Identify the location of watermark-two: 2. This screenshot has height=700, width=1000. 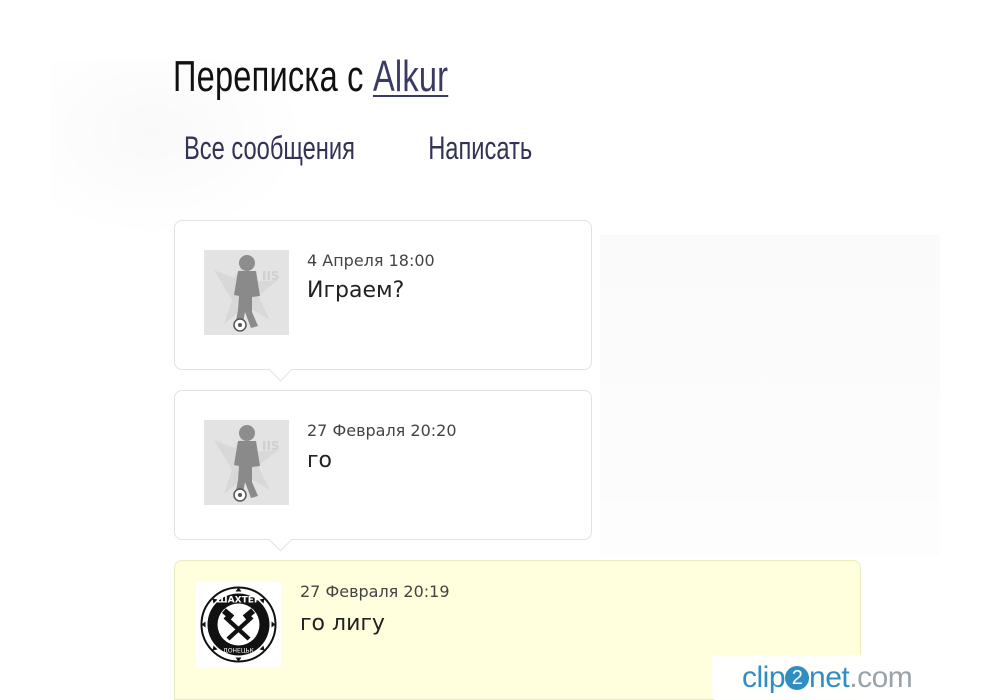
(797, 678).